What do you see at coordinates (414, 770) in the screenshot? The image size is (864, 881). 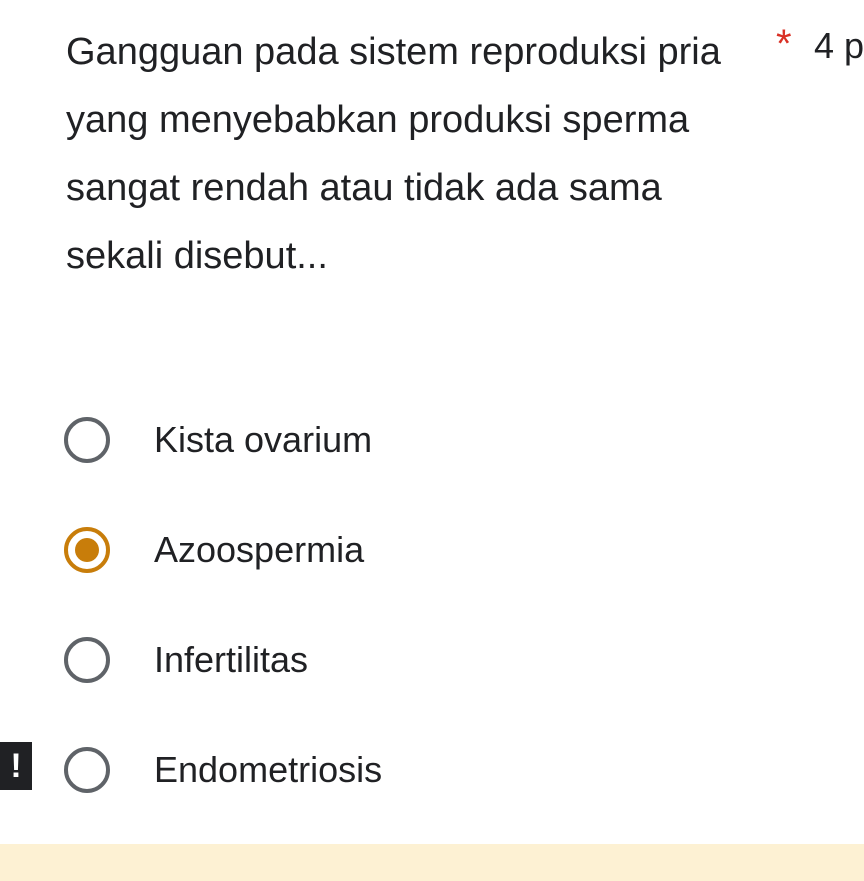 I see `option-endometriosis: Endometriosis` at bounding box center [414, 770].